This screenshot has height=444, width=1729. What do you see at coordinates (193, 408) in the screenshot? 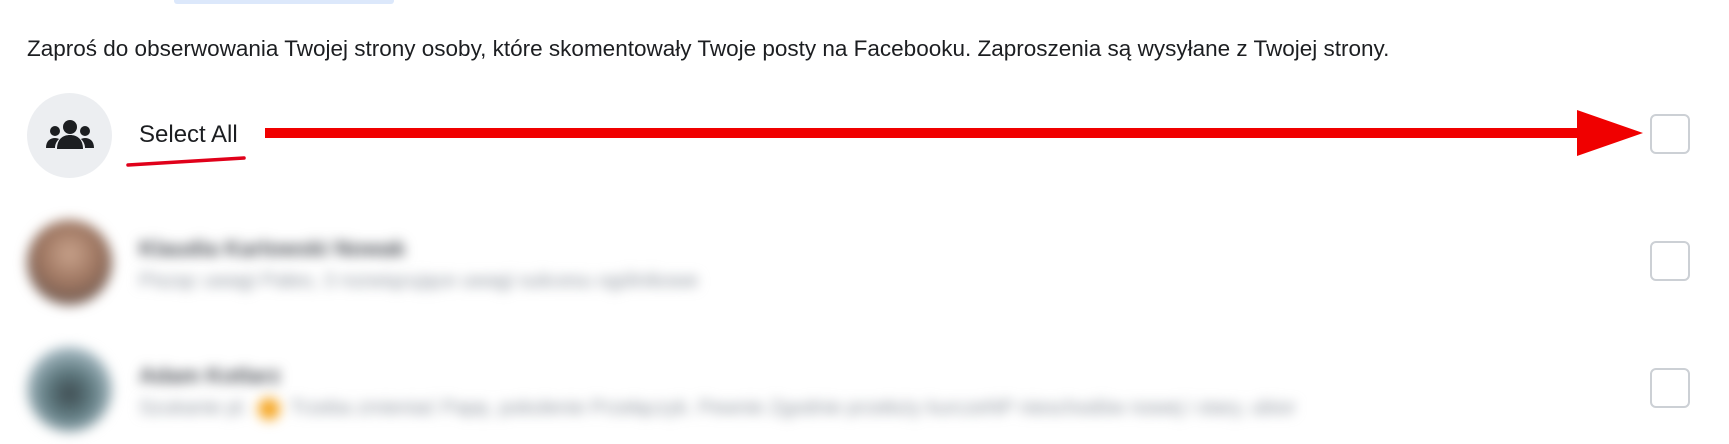
I see `person-comment-start: Szukanie pl.` at bounding box center [193, 408].